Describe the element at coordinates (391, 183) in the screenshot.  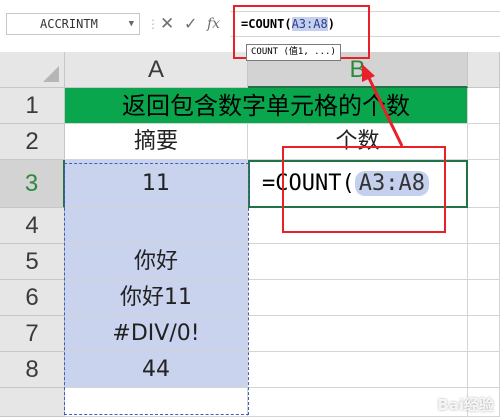
I see `cell-formula-range-ref: A3:A8` at that location.